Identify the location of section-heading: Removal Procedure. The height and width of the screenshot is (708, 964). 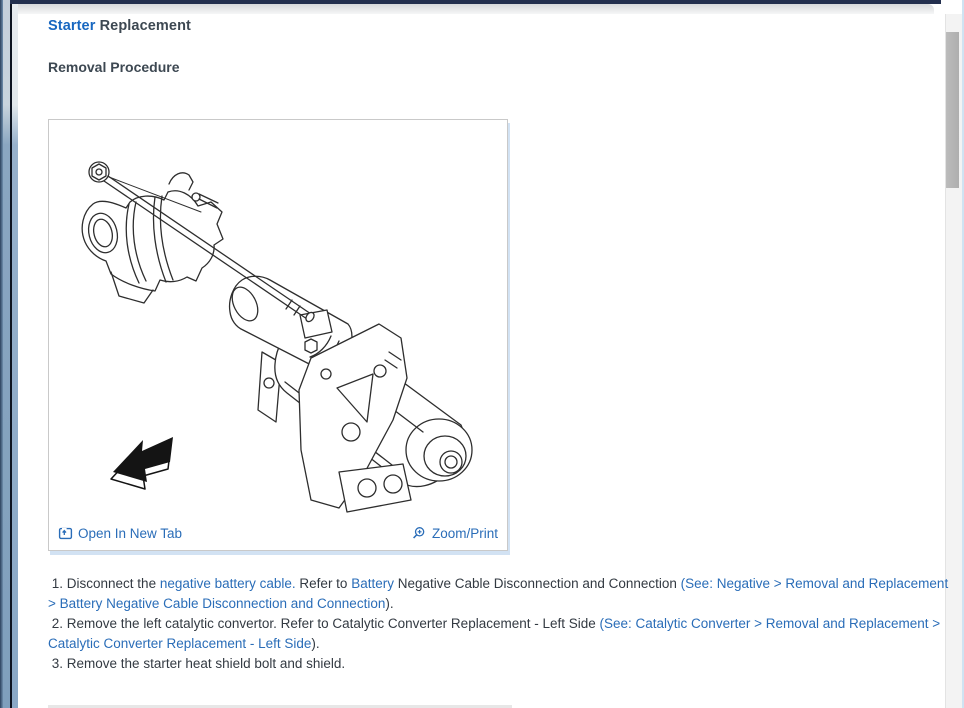
(114, 67).